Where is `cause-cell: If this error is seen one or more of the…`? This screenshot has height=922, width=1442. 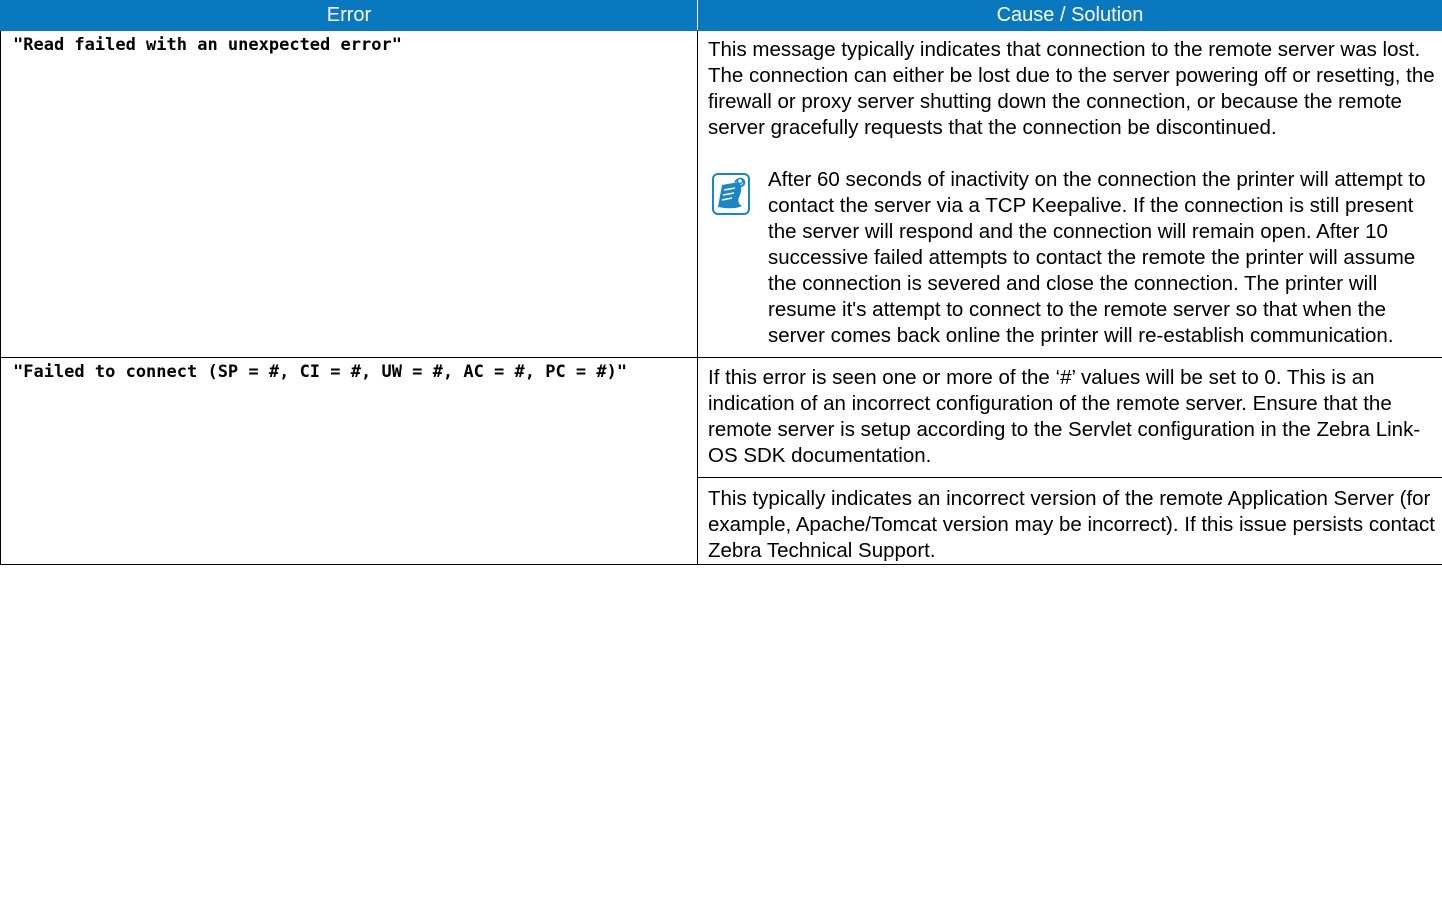
cause-cell: If this error is seen one or more of the… is located at coordinates (1069, 417).